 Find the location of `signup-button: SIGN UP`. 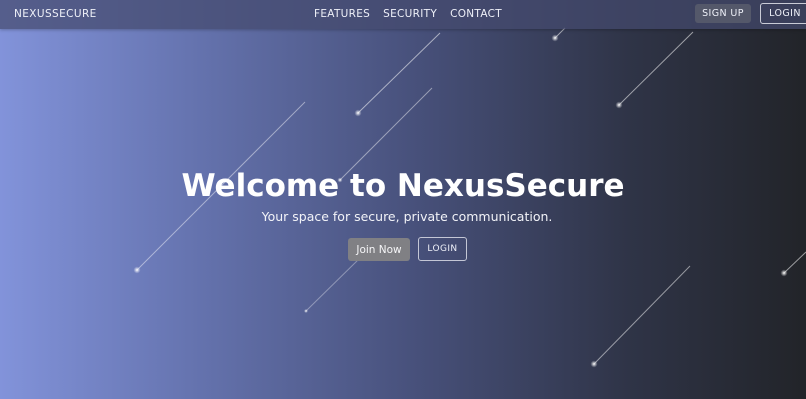

signup-button: SIGN UP is located at coordinates (723, 13).